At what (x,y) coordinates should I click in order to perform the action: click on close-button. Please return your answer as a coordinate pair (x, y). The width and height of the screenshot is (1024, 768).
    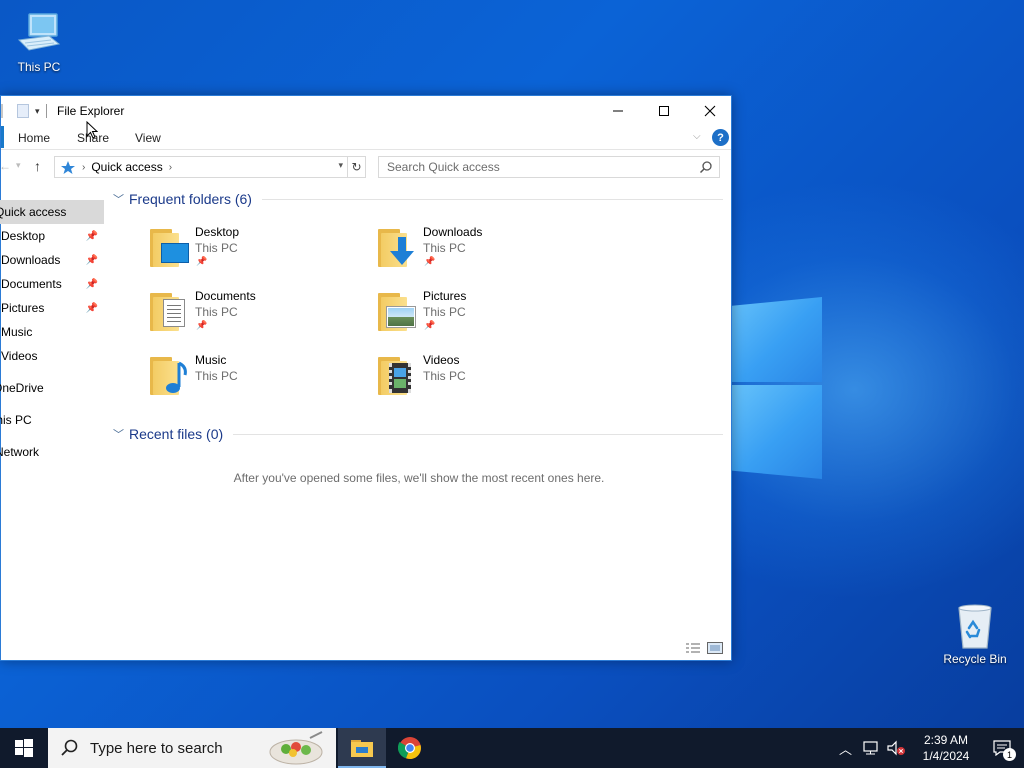
    Looking at the image, I should click on (710, 111).